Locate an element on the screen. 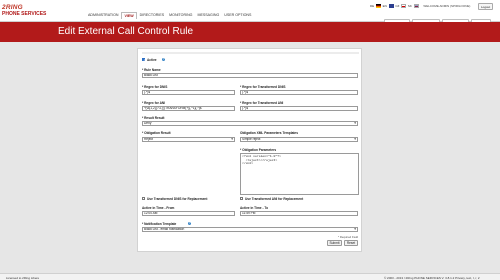 This screenshot has width=500, height=280. nav-directories: DIRECTORIES is located at coordinates (152, 15).